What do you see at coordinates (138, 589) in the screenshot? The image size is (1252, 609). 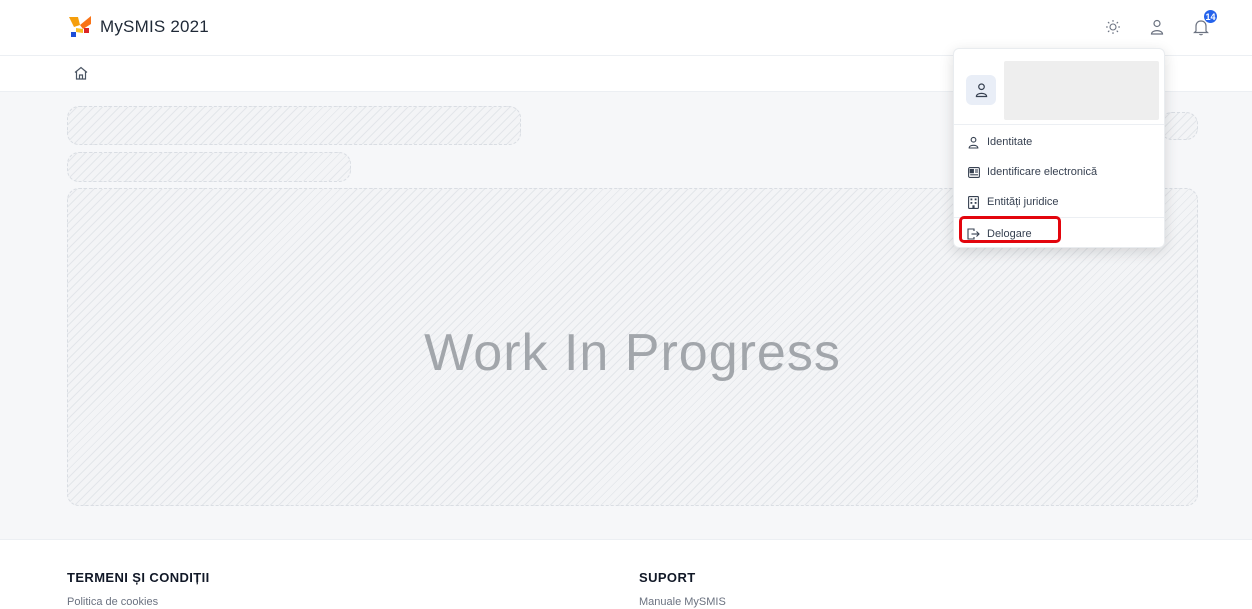 I see `footer-terms-section: TERMENI ȘI CONDIȚII Politica de cookies` at bounding box center [138, 589].